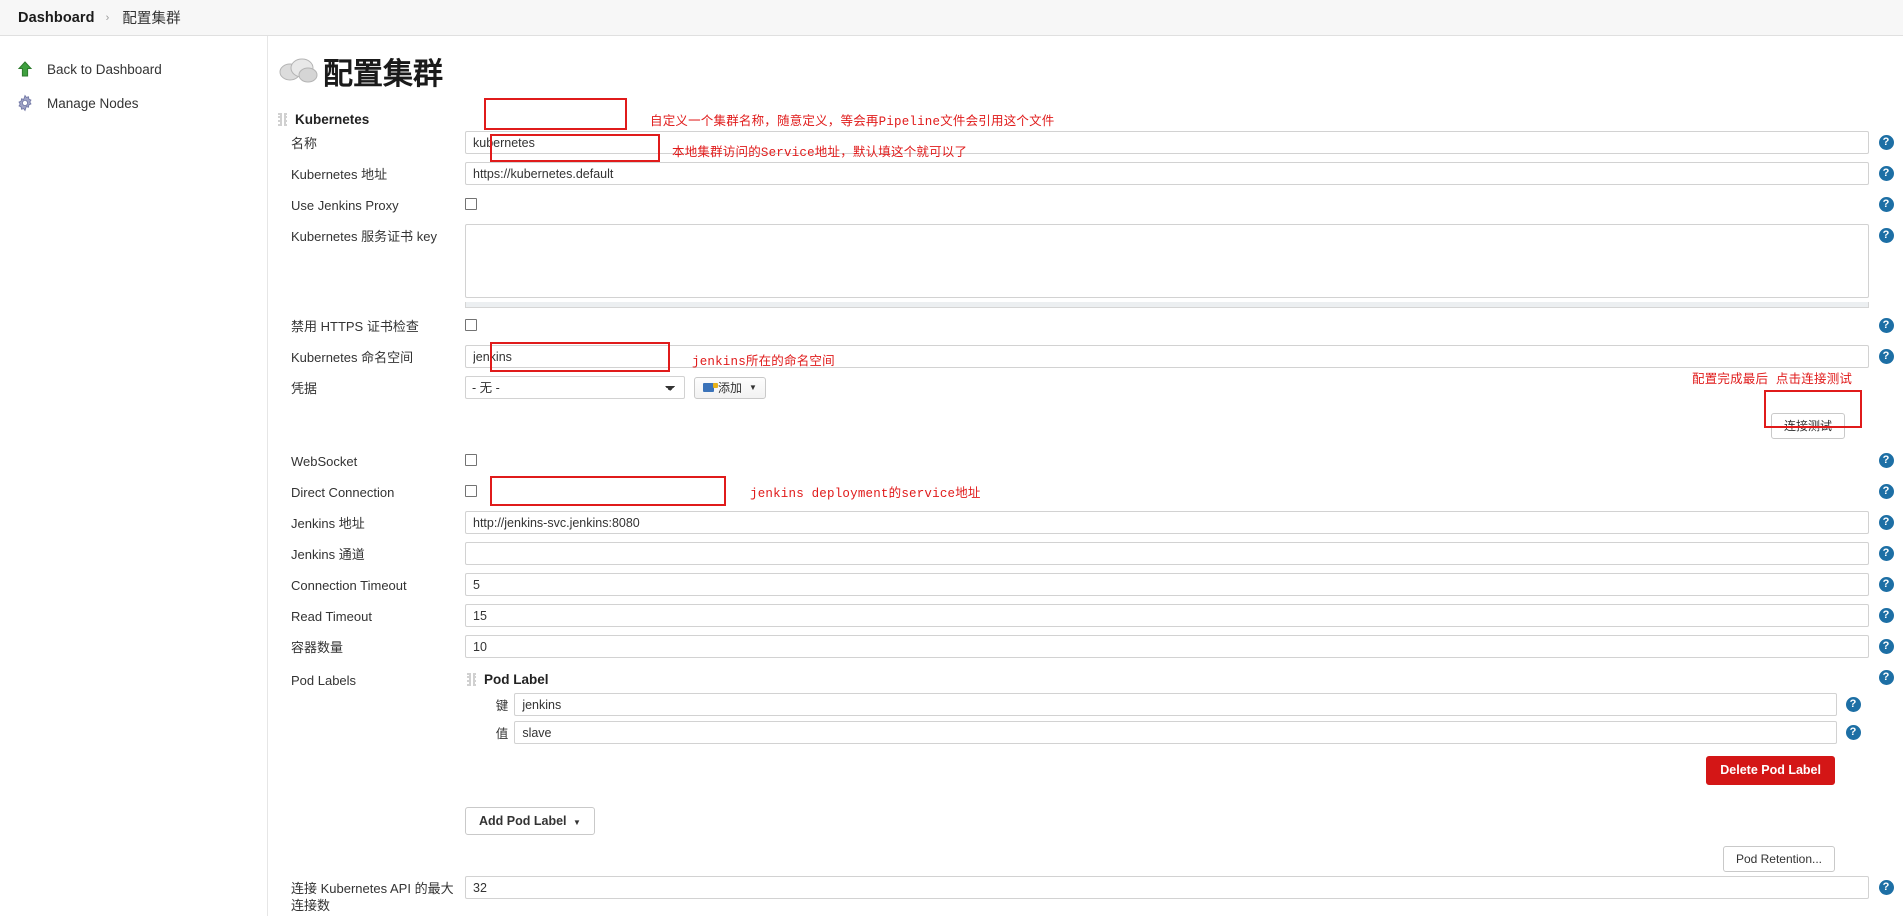  What do you see at coordinates (1167, 522) in the screenshot?
I see `jenkins-url-input` at bounding box center [1167, 522].